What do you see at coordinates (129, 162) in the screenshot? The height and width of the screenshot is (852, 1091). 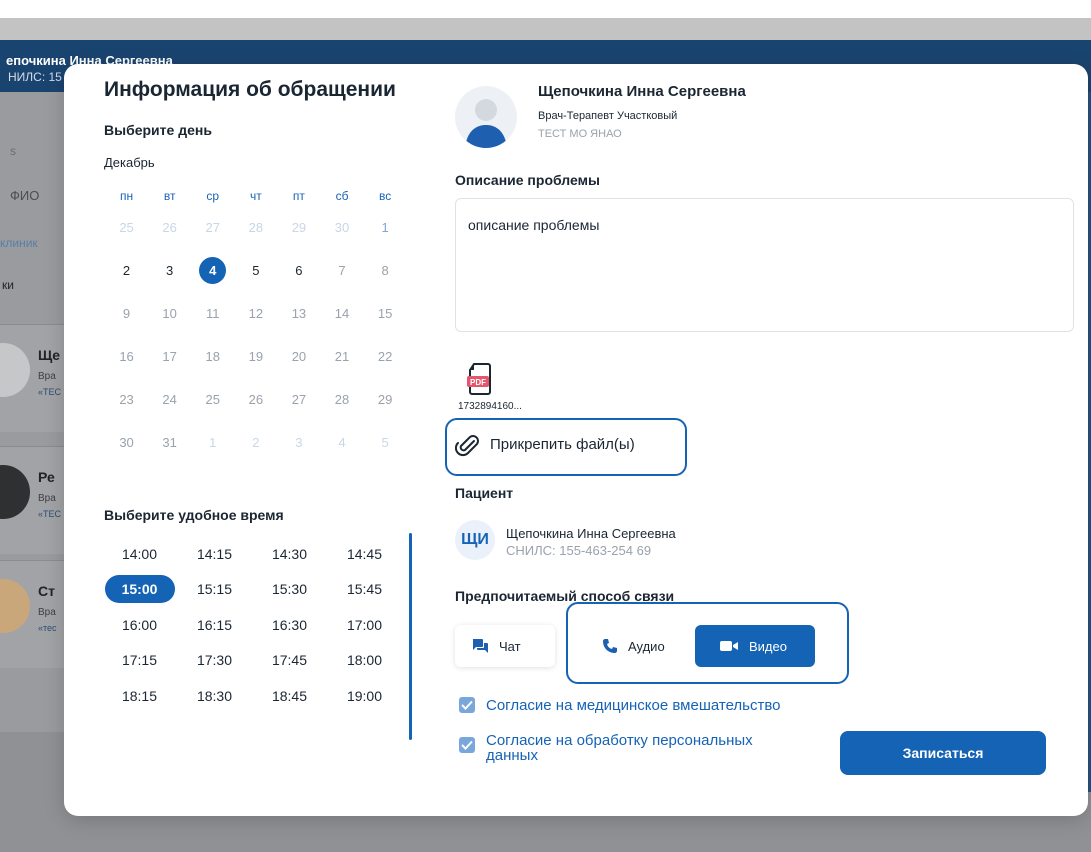 I see `calendar-month: Декабрь` at bounding box center [129, 162].